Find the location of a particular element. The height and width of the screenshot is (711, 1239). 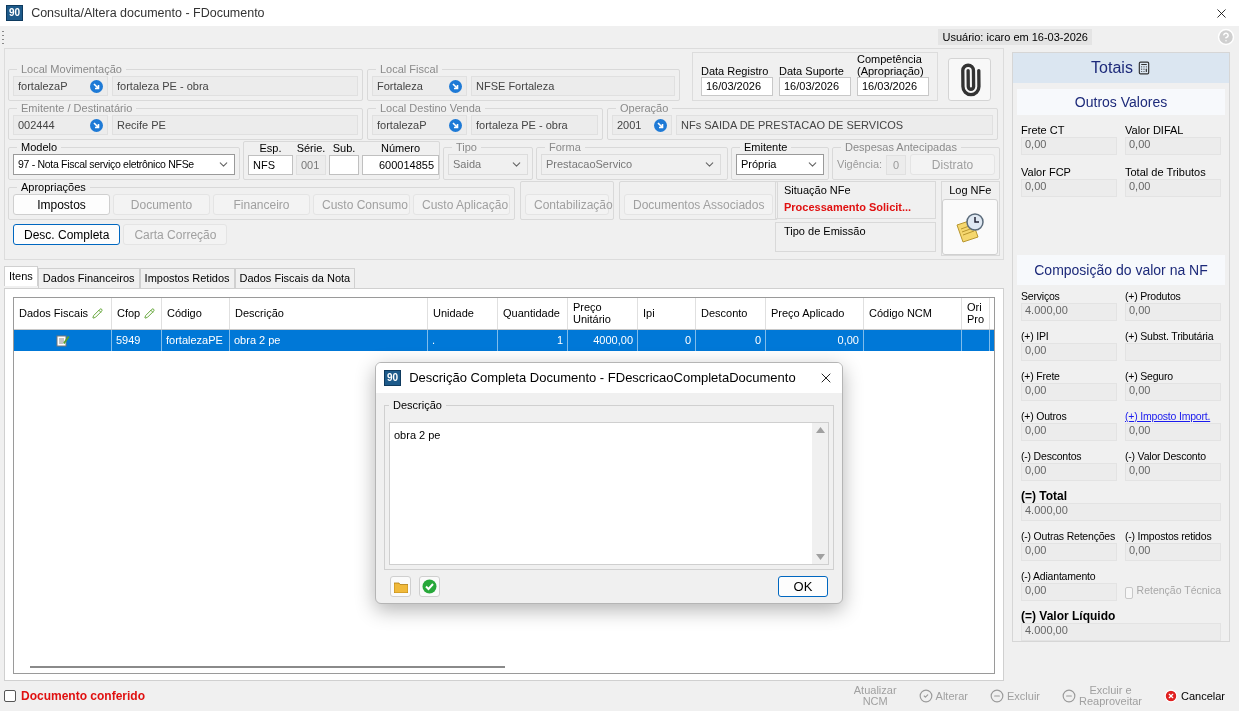

dialog-title: Descrição Completa Documento - FDescricaoCompletaDocumento is located at coordinates (603, 378).